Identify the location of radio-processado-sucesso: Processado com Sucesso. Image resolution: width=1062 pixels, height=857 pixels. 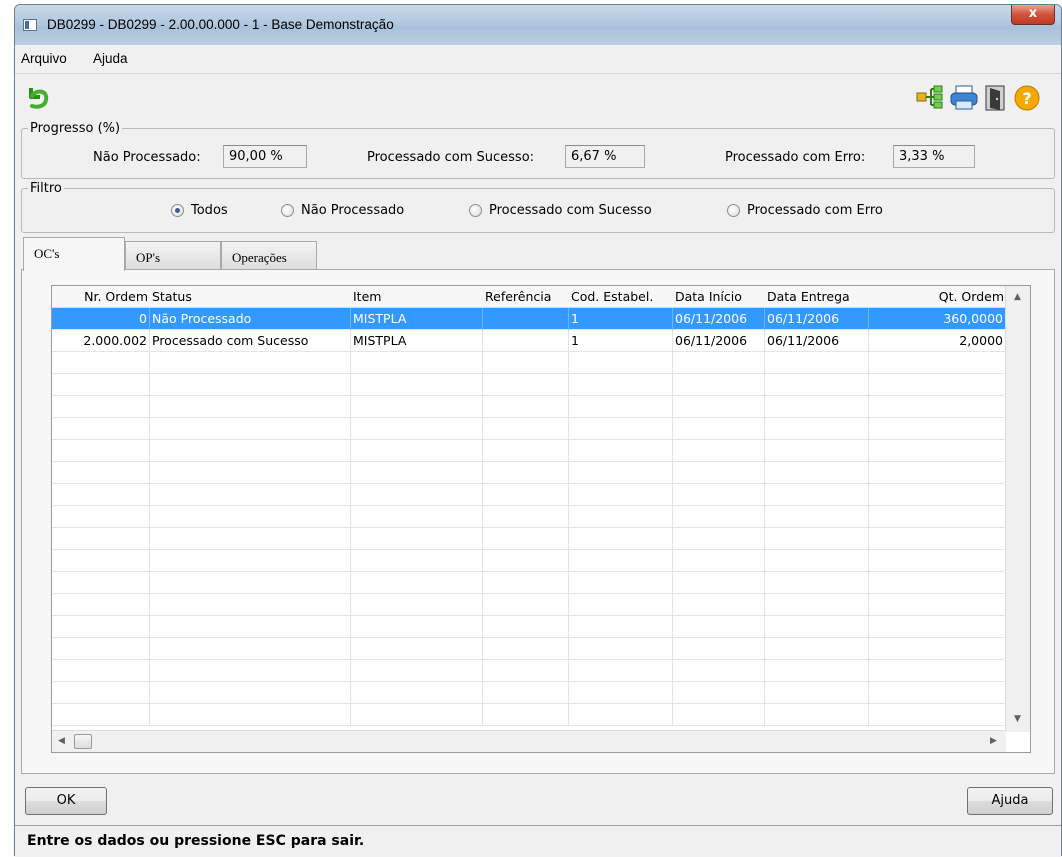
(560, 210).